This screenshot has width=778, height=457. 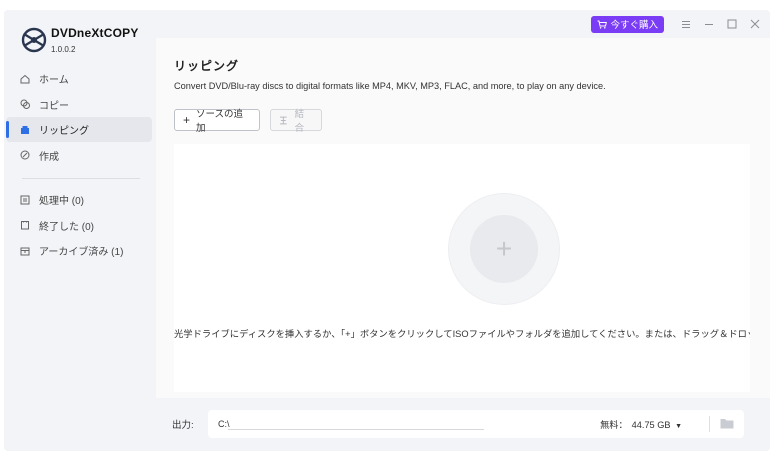 What do you see at coordinates (224, 424) in the screenshot?
I see `output-path: C:\` at bounding box center [224, 424].